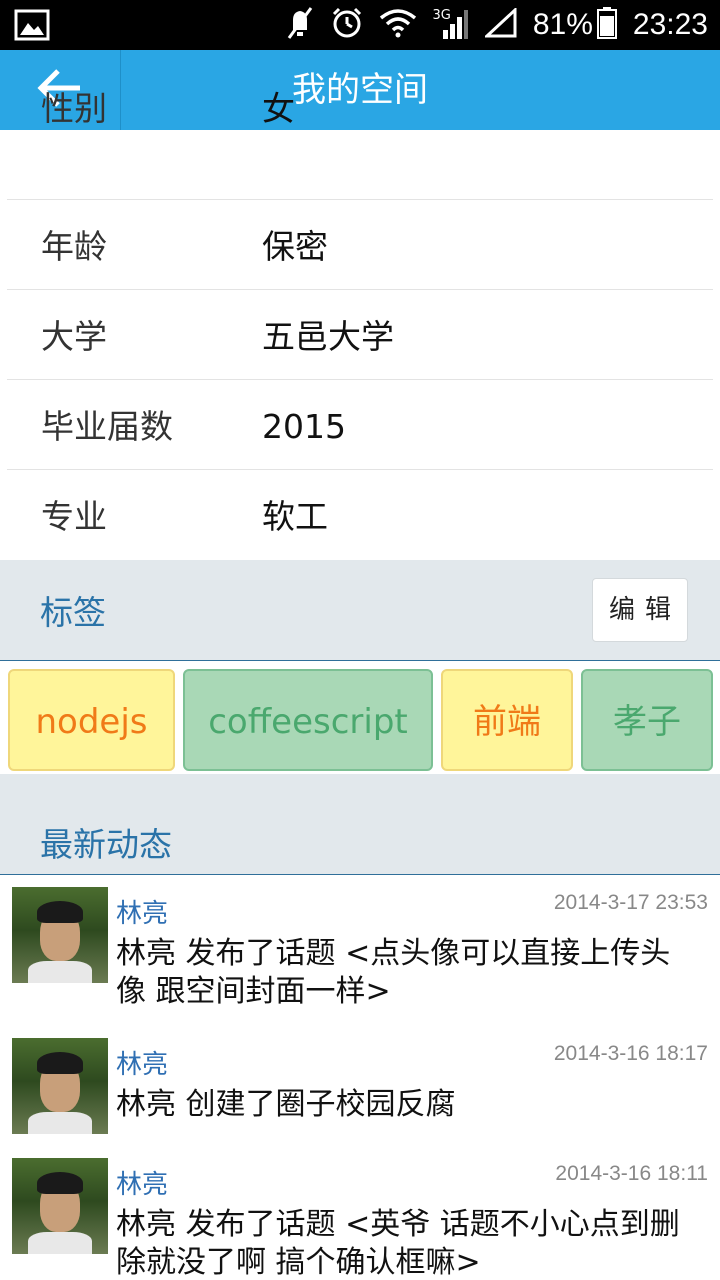 This screenshot has height=1280, width=720. What do you see at coordinates (32, 27) in the screenshot?
I see `image-icon` at bounding box center [32, 27].